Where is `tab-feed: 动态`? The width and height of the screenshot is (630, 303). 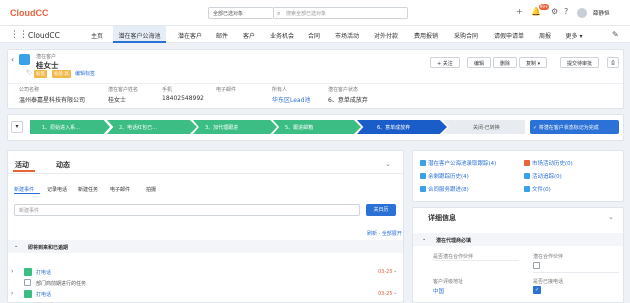
tab-feed: 动态 is located at coordinates (63, 165).